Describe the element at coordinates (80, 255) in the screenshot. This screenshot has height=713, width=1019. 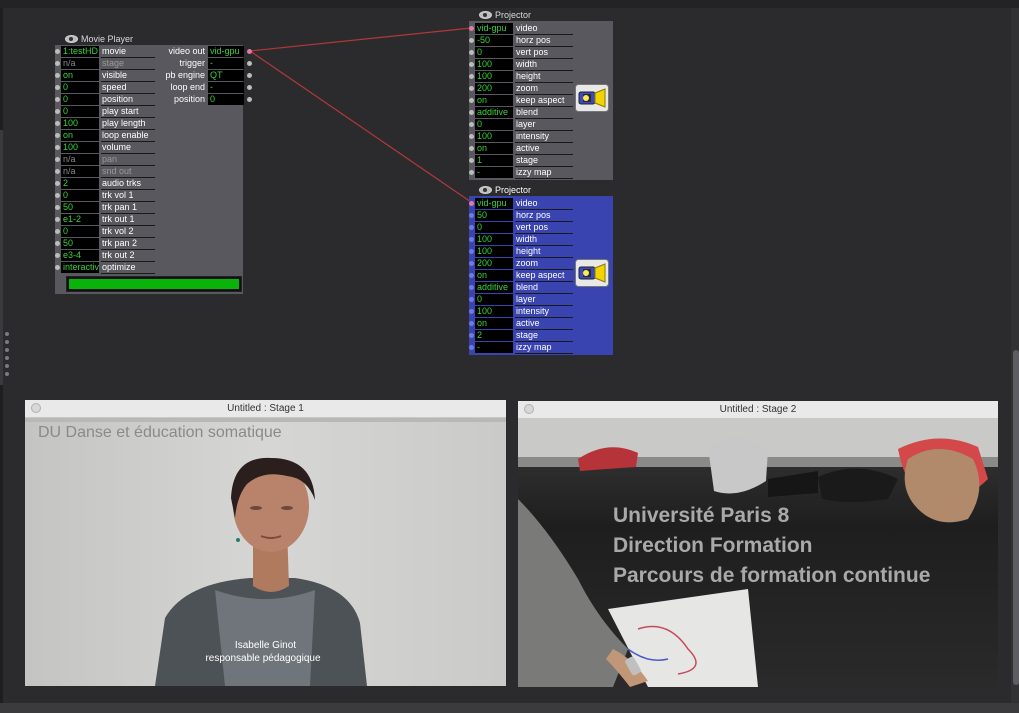
I see `input-value: e3-4` at that location.